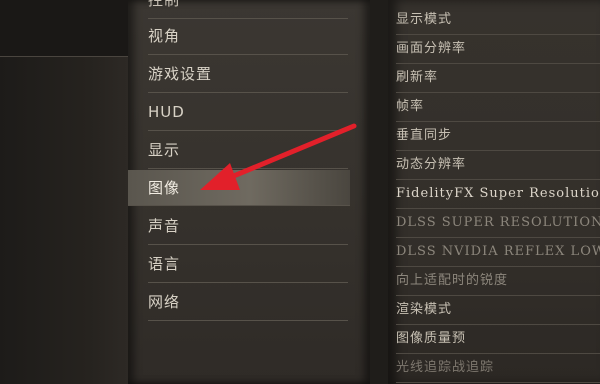  Describe the element at coordinates (220, 176) in the screenshot. I see `arrow-head` at that location.